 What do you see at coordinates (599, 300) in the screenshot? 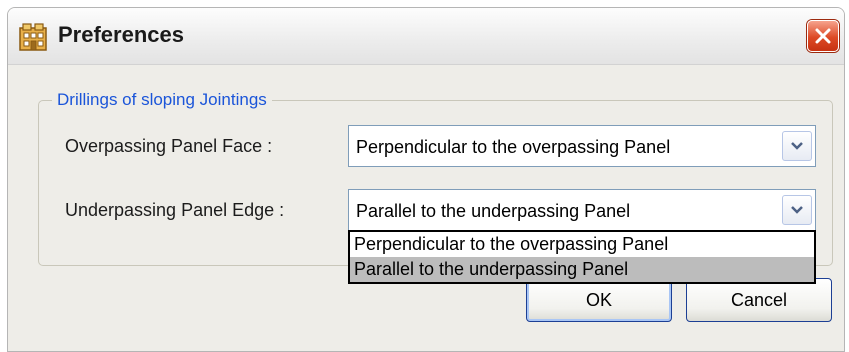
I see `ok-button: OK` at bounding box center [599, 300].